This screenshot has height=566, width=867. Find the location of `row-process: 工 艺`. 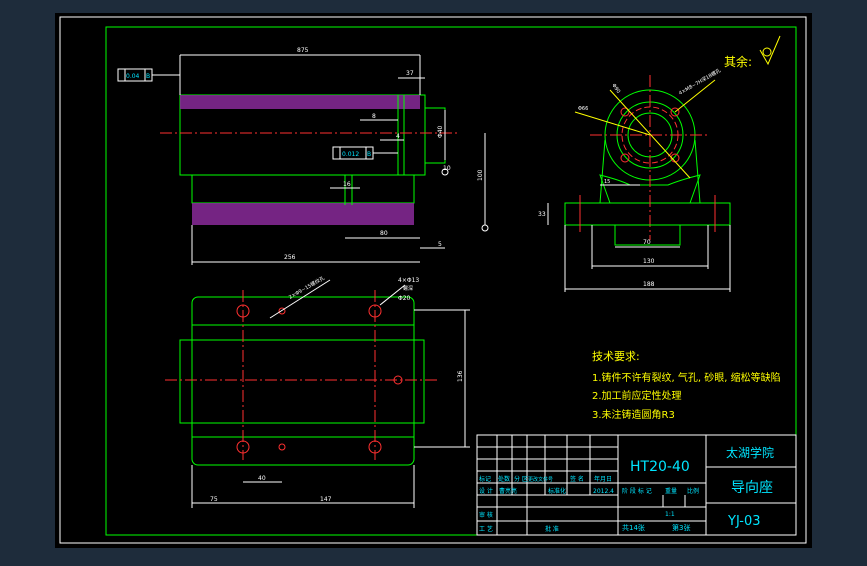

row-process: 工 艺 is located at coordinates (486, 529).